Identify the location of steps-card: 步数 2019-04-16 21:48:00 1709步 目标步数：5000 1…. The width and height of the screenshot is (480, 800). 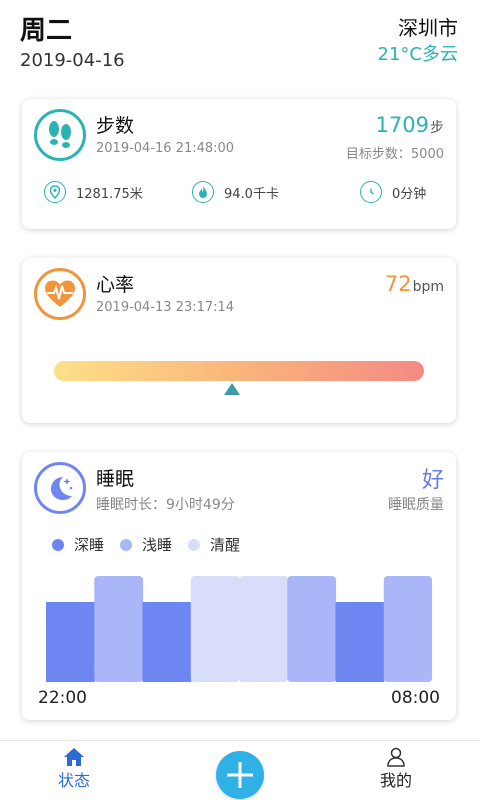
(239, 164).